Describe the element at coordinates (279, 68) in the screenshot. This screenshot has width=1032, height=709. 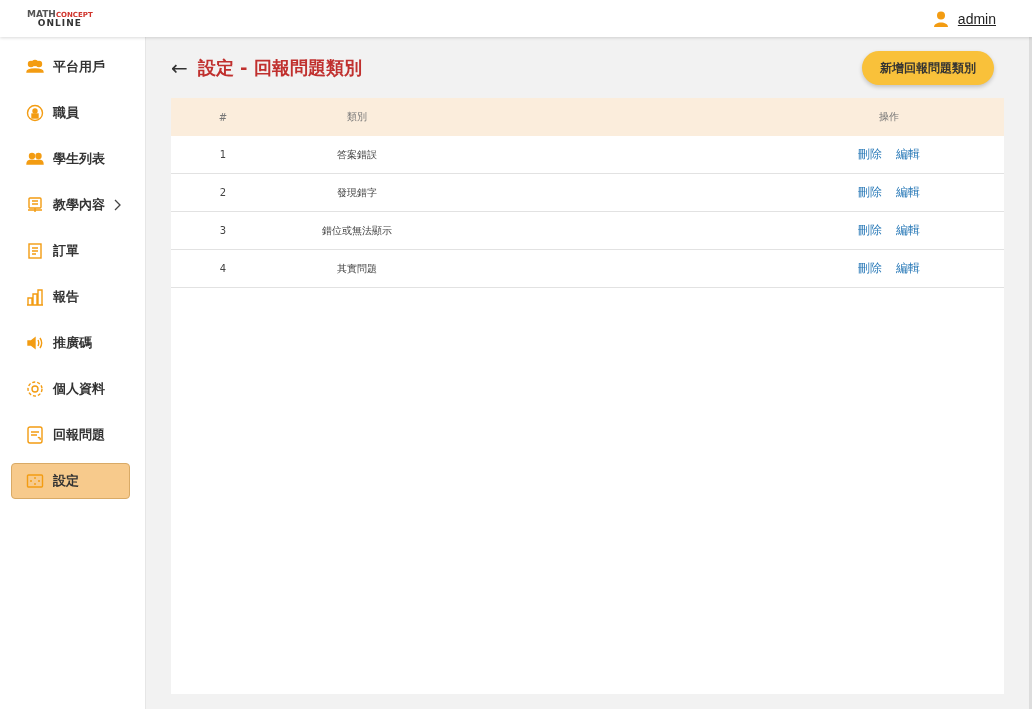
I see `page-title: 設定 - 回報問題類別` at that location.